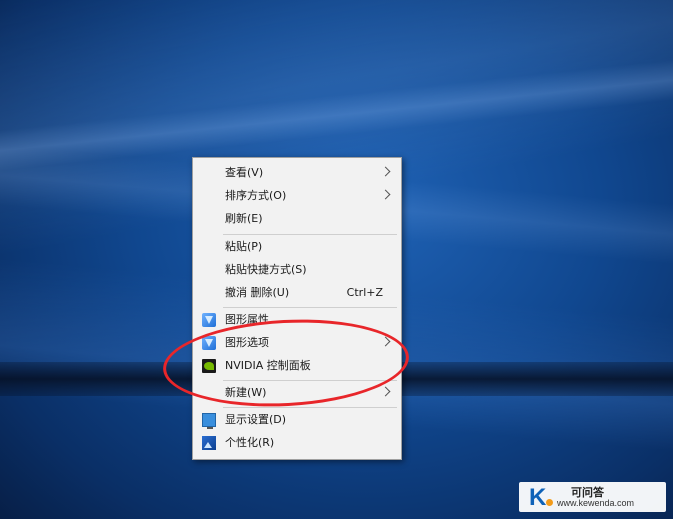 This screenshot has width=673, height=519. What do you see at coordinates (209, 443) in the screenshot?
I see `personalize-icon` at bounding box center [209, 443].